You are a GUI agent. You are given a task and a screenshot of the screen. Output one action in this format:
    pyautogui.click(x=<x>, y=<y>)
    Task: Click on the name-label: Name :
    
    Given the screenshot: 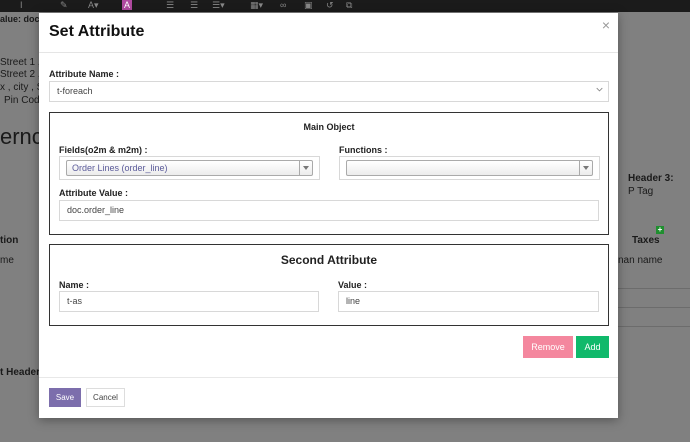 What is the action you would take?
    pyautogui.click(x=74, y=285)
    